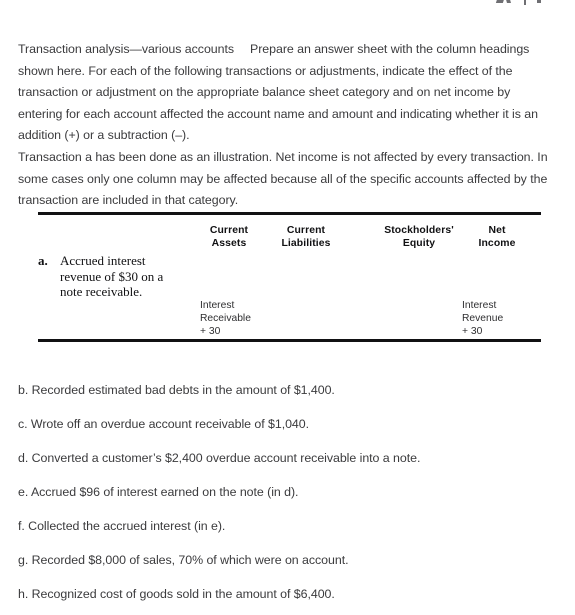 Image resolution: width=575 pixels, height=615 pixels. I want to click on row-description-line2: revenue of $30 on a, so click(112, 276).